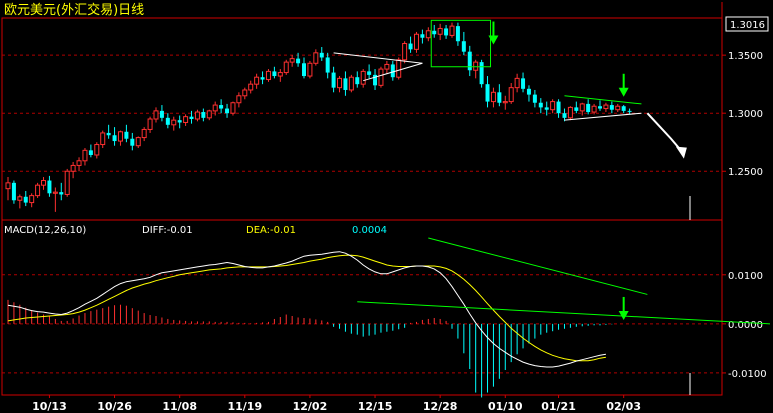  What do you see at coordinates (244, 406) in the screenshot?
I see `date-tick-label: 11/19` at bounding box center [244, 406].